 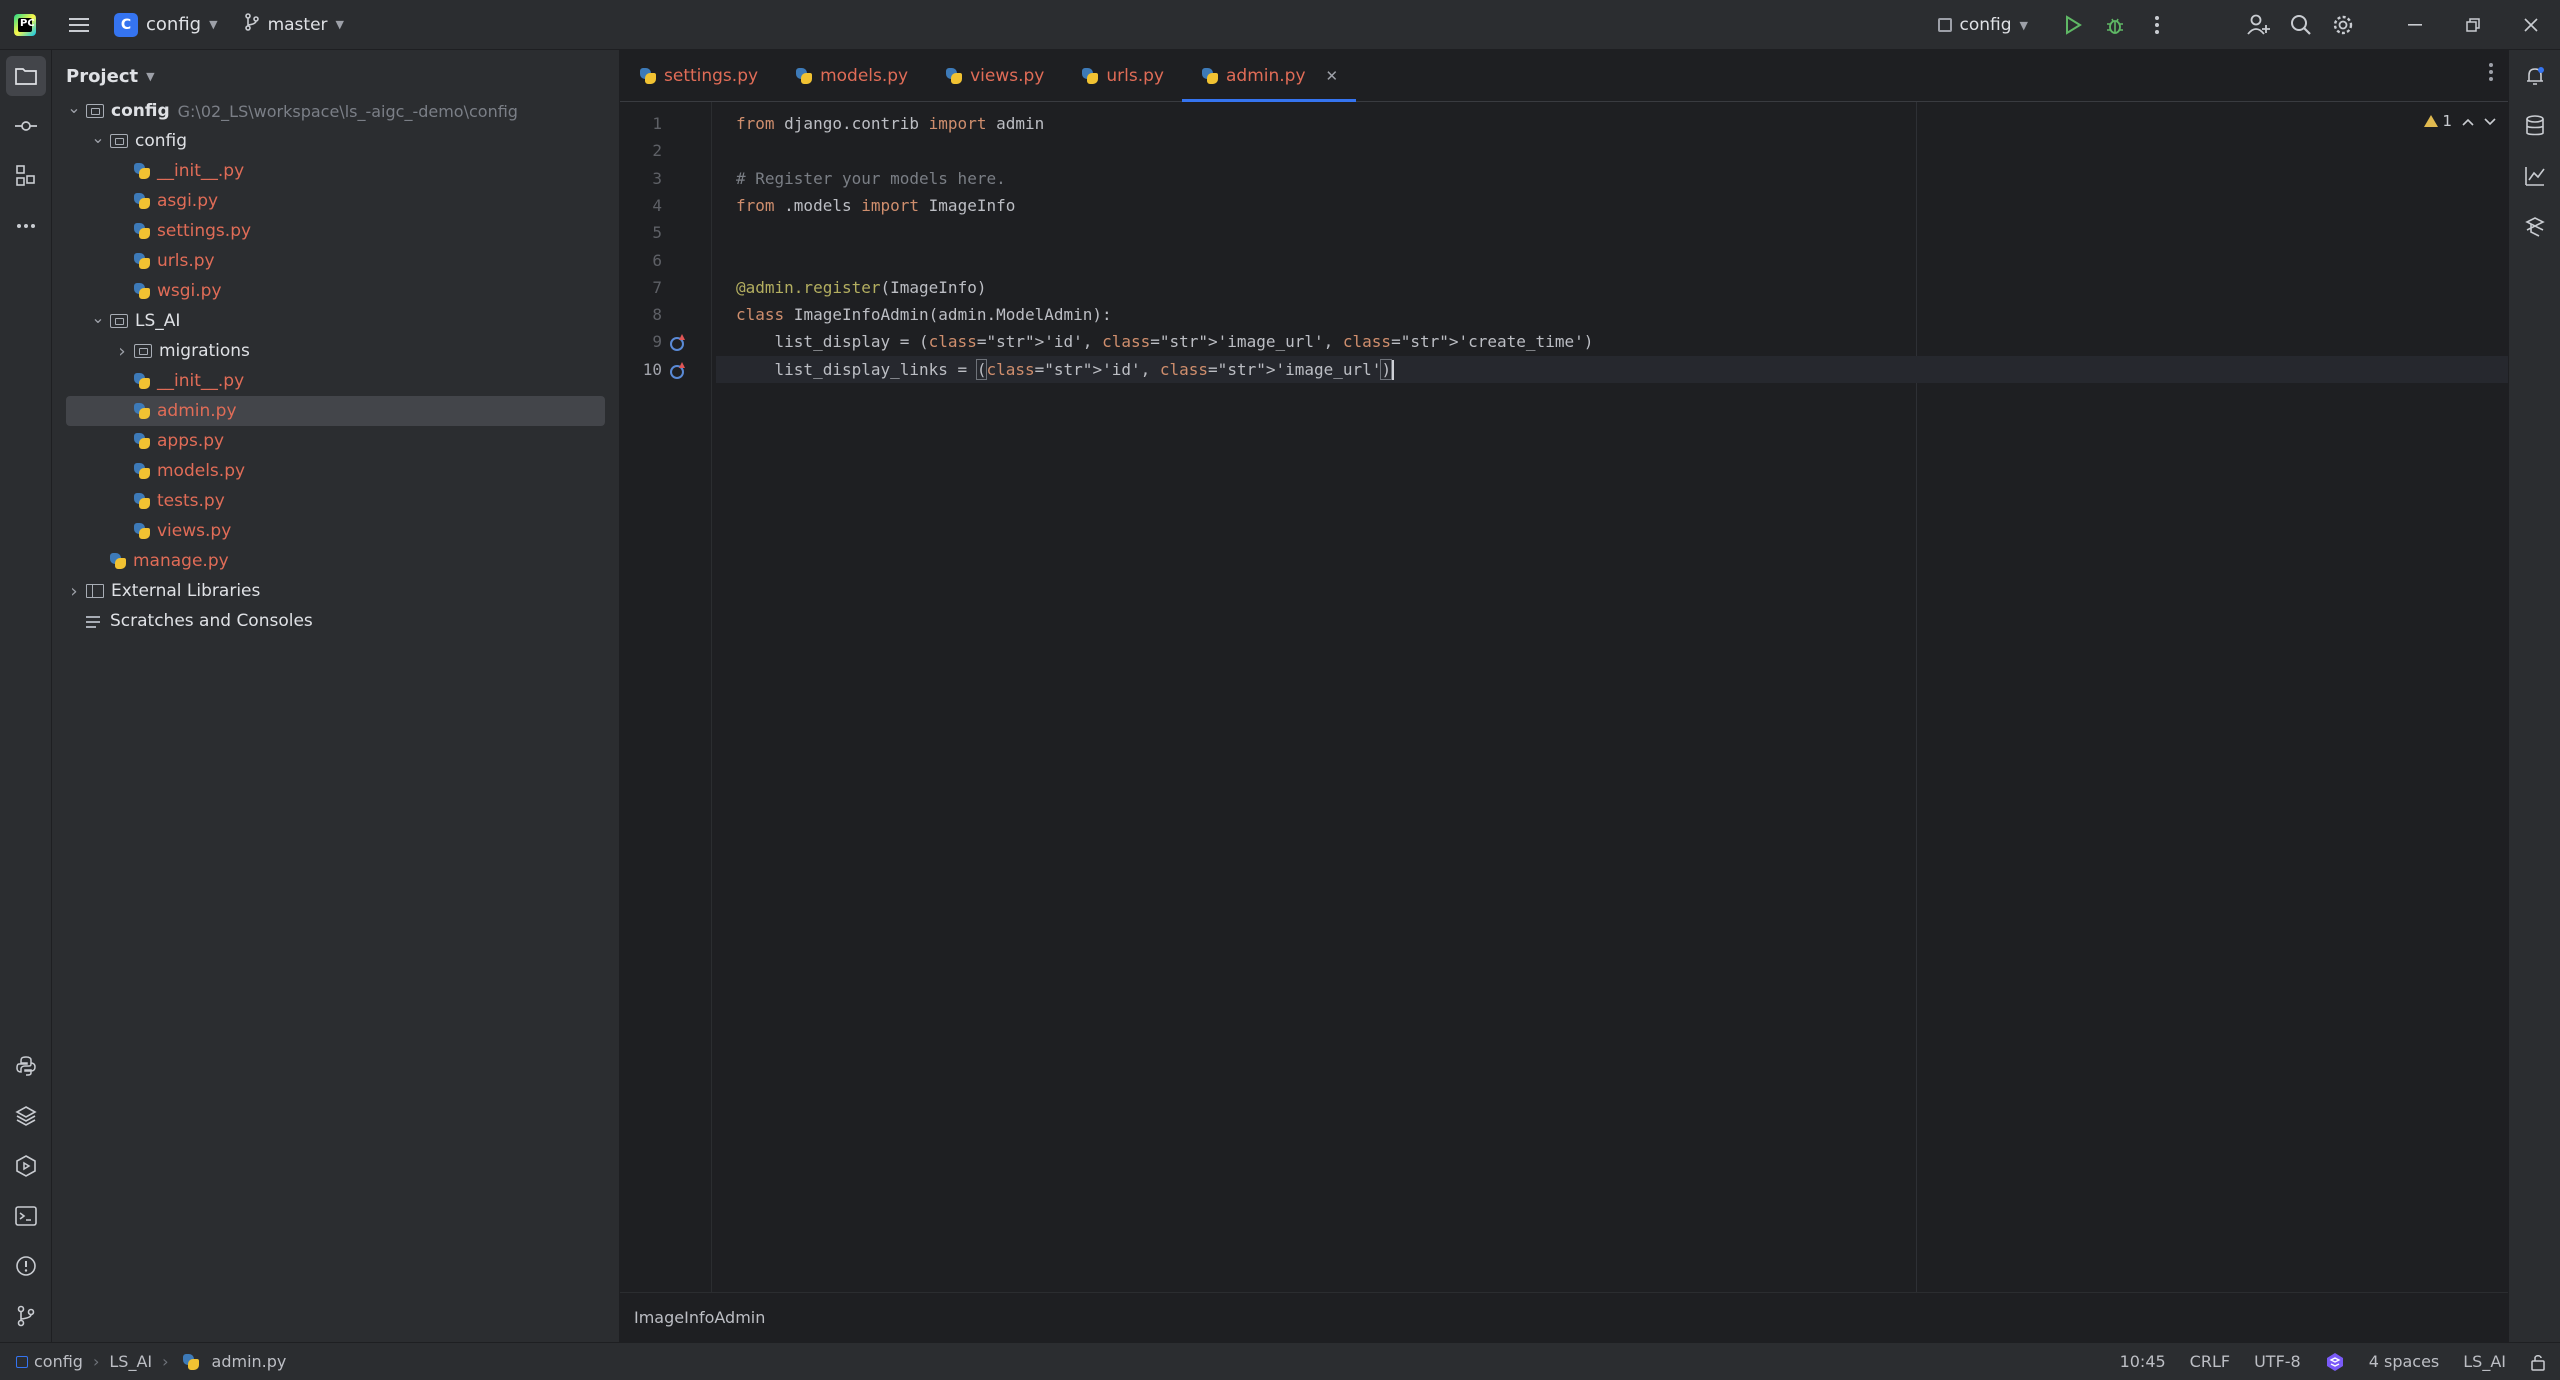 I want to click on scientific-mode-icon, so click(x=2535, y=176).